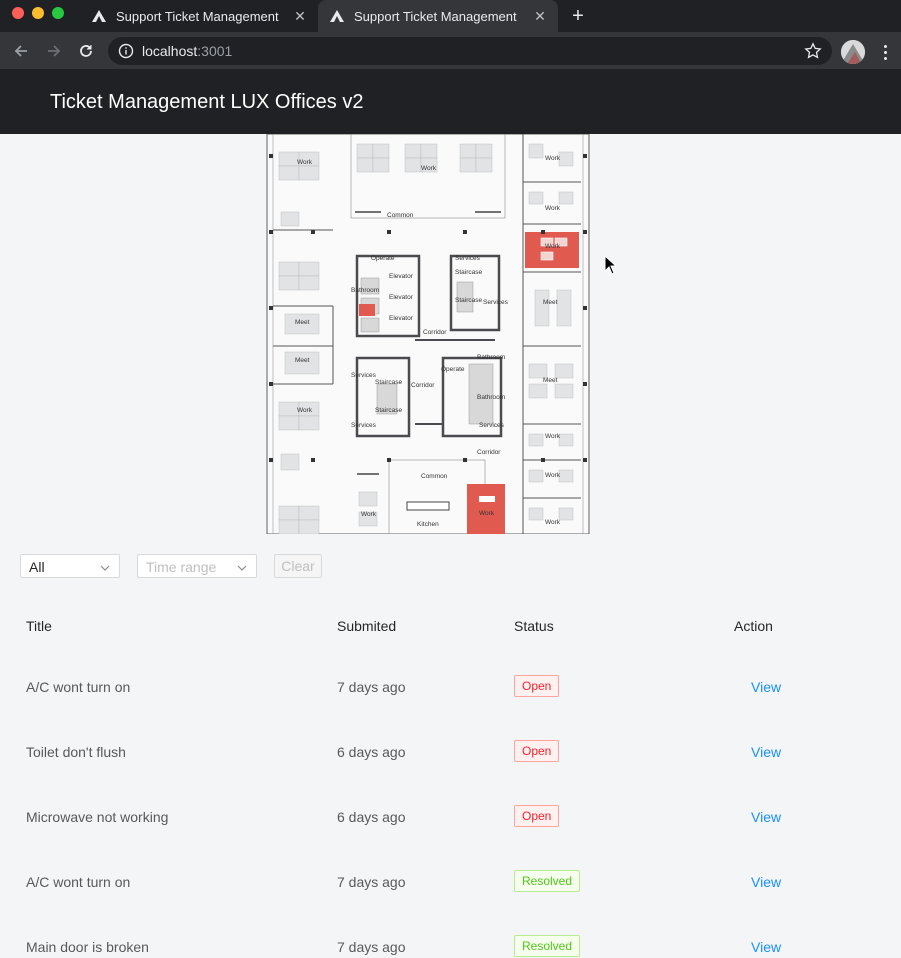  What do you see at coordinates (578, 16) in the screenshot?
I see `new-tab-button: +` at bounding box center [578, 16].